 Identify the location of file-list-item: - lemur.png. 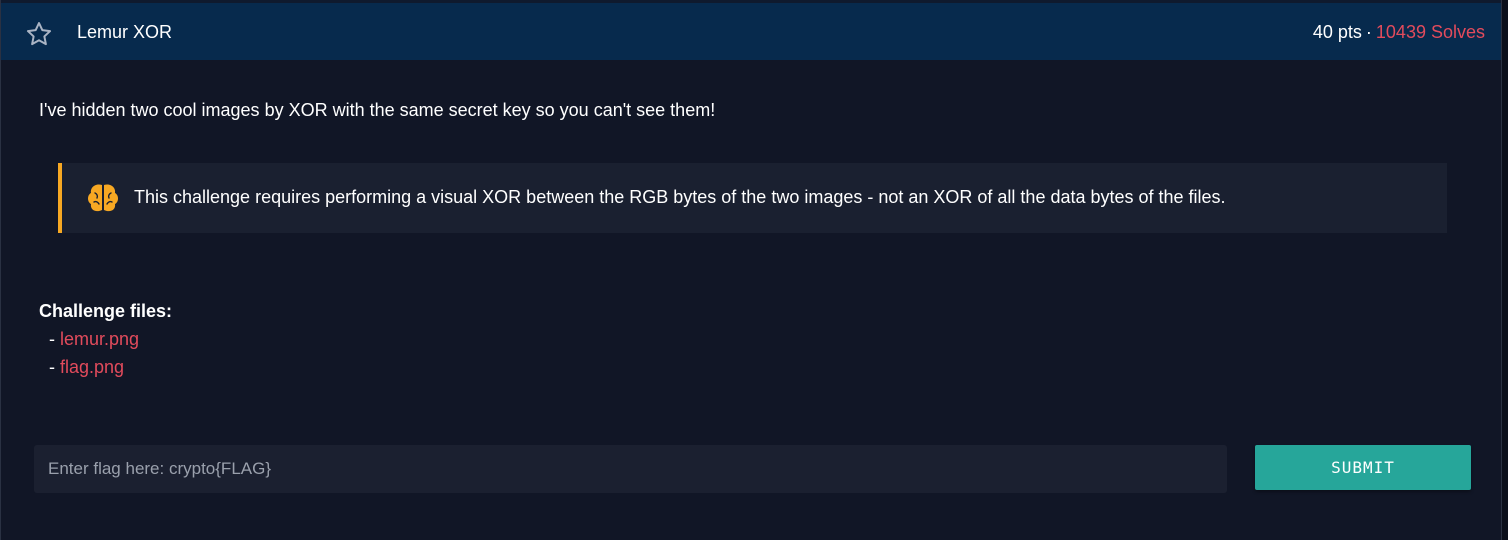
(94, 339).